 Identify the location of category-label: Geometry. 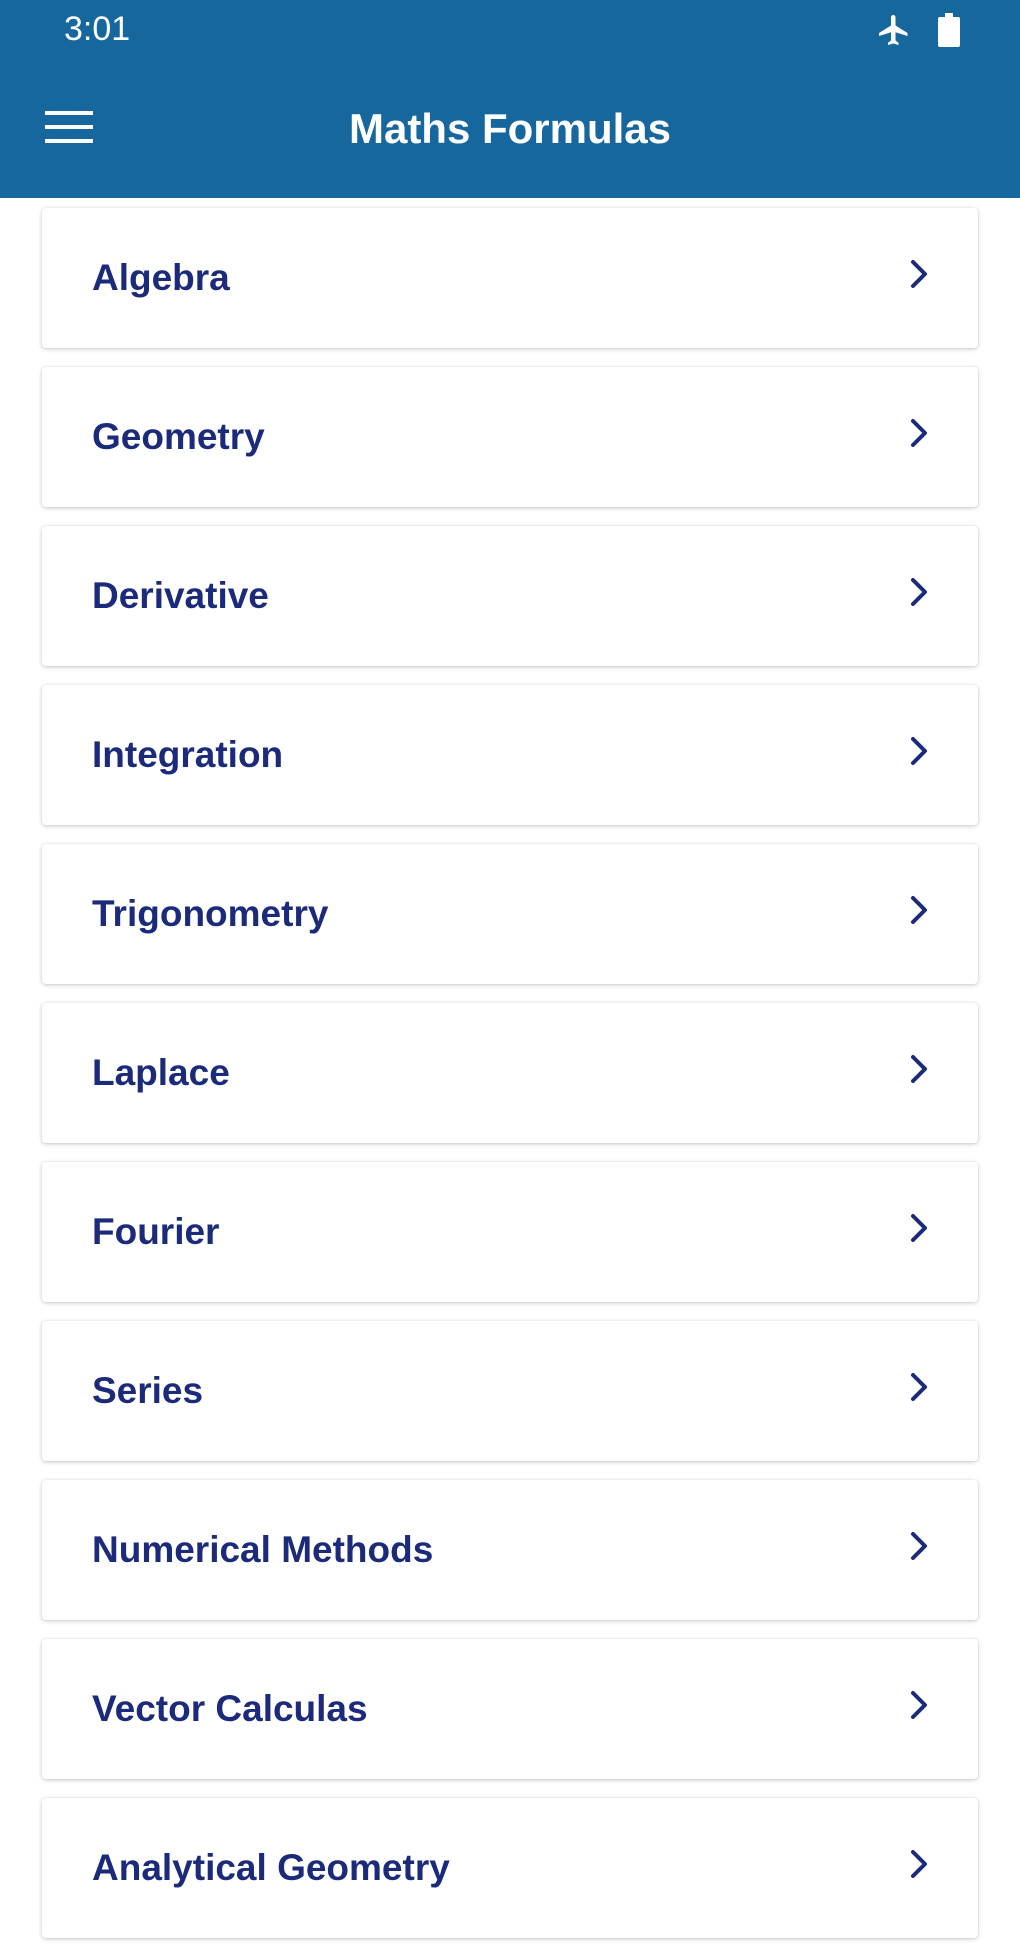
(178, 436).